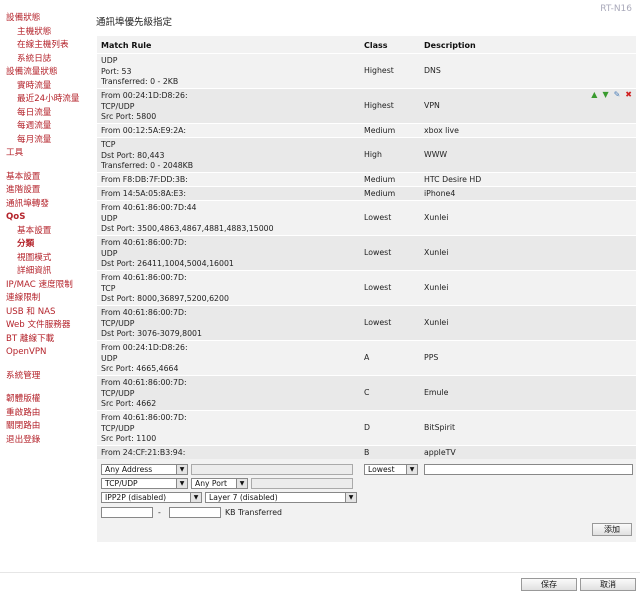  Describe the element at coordinates (281, 497) in the screenshot. I see `layer7-select: Layer 7 (disabled) ▼` at that location.